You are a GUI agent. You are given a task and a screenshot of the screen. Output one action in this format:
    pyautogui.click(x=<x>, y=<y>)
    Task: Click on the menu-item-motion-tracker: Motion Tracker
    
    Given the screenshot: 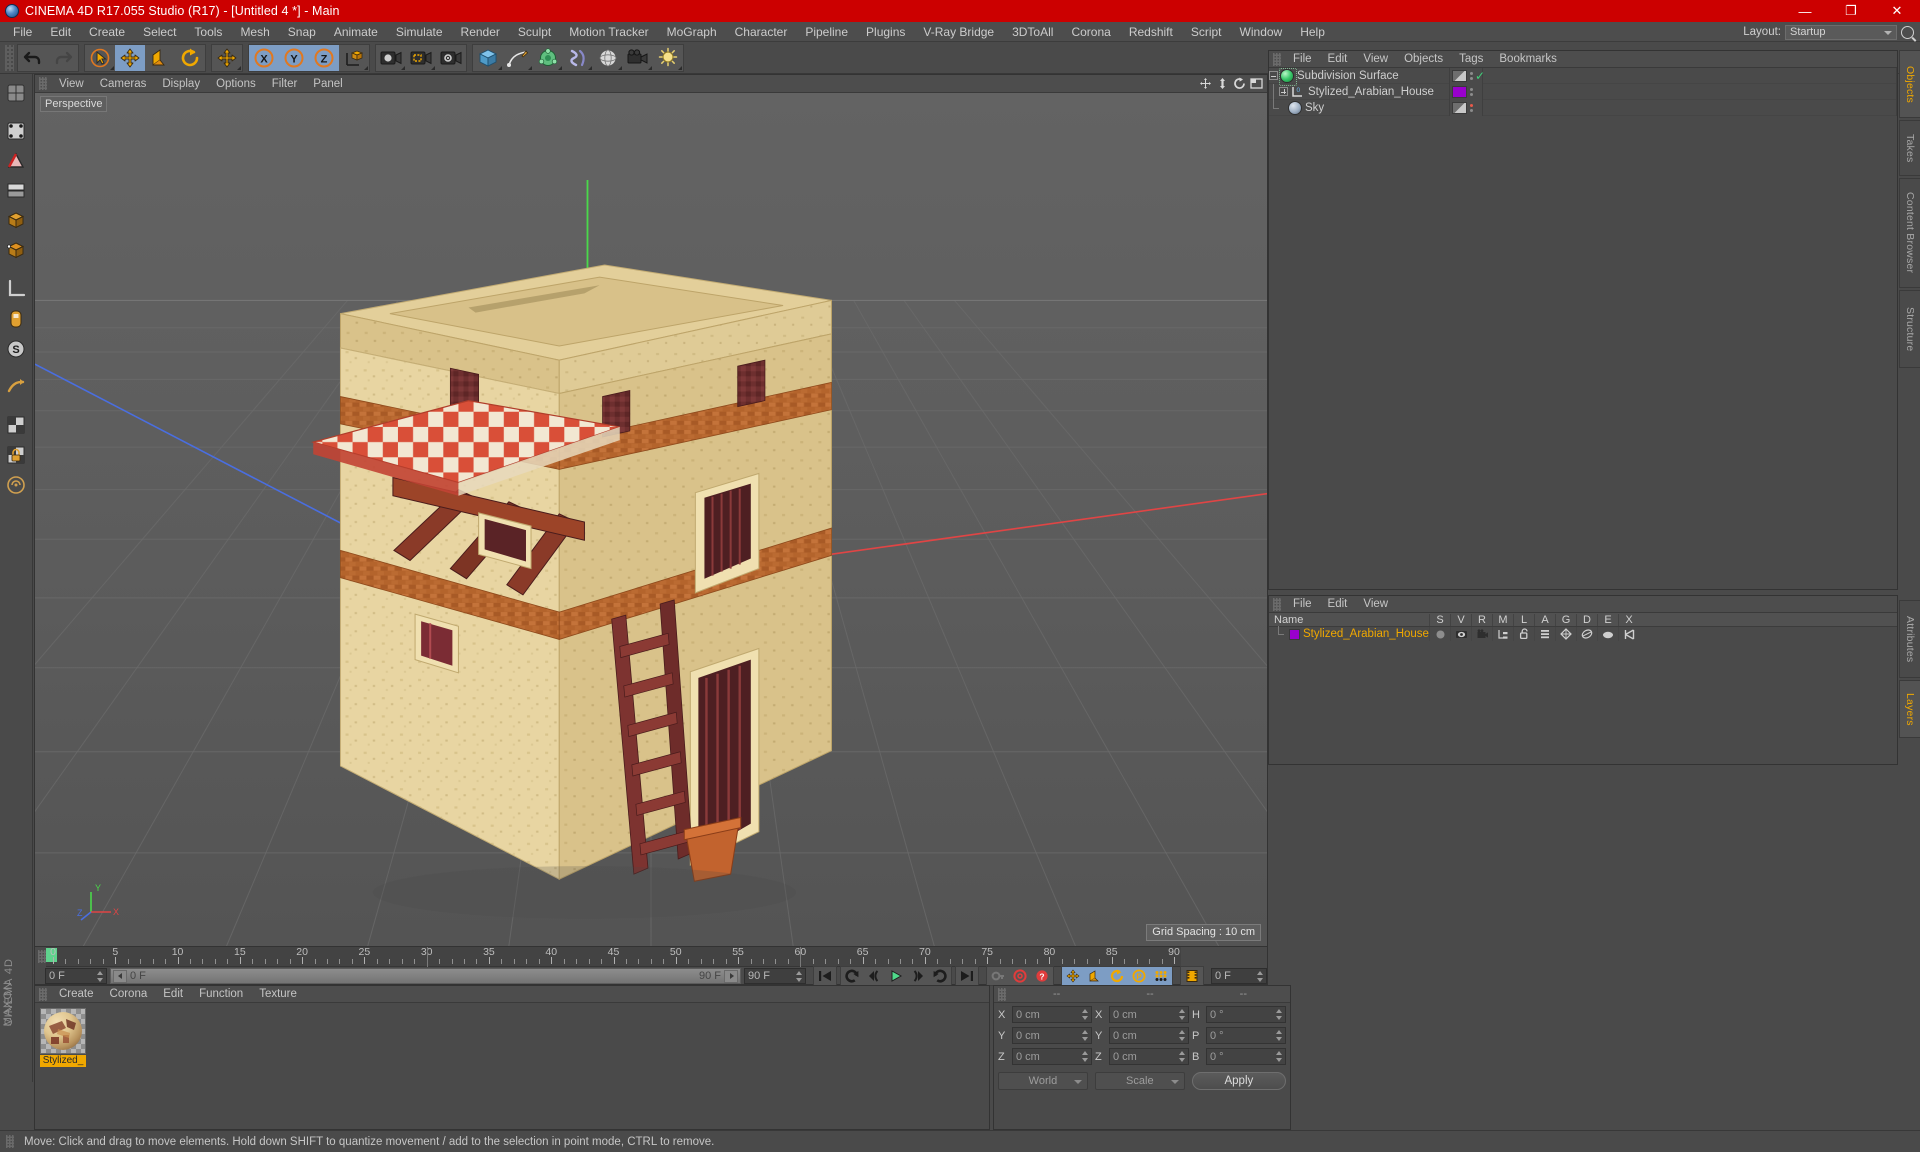 What is the action you would take?
    pyautogui.click(x=608, y=32)
    